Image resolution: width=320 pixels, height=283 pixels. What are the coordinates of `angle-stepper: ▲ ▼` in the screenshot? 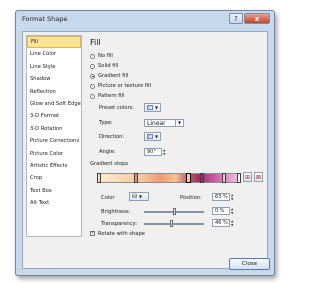 It's located at (165, 152).